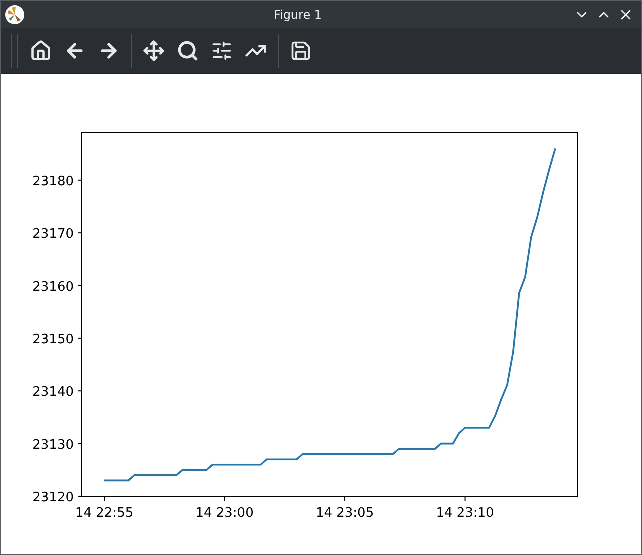 Image resolution: width=642 pixels, height=555 pixels. I want to click on x-tick-label: 14 23:00, so click(225, 513).